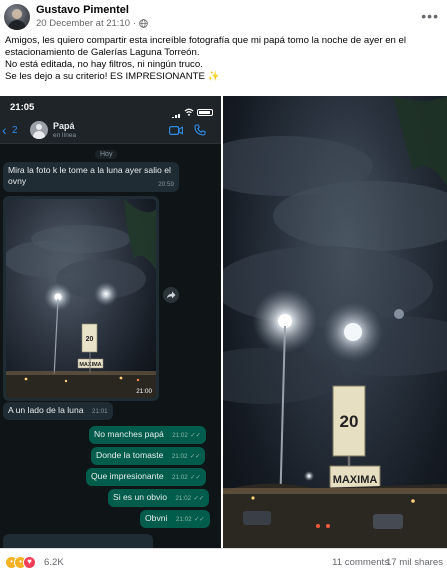 Image resolution: width=447 pixels, height=575 pixels. What do you see at coordinates (144, 391) in the screenshot?
I see `image-time: 21:00` at bounding box center [144, 391].